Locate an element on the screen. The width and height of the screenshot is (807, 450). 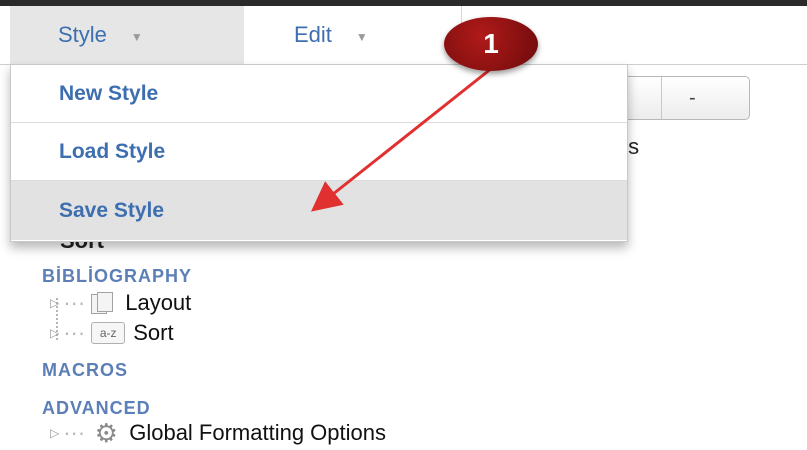
step-number-badge: 1 is located at coordinates (491, 44).